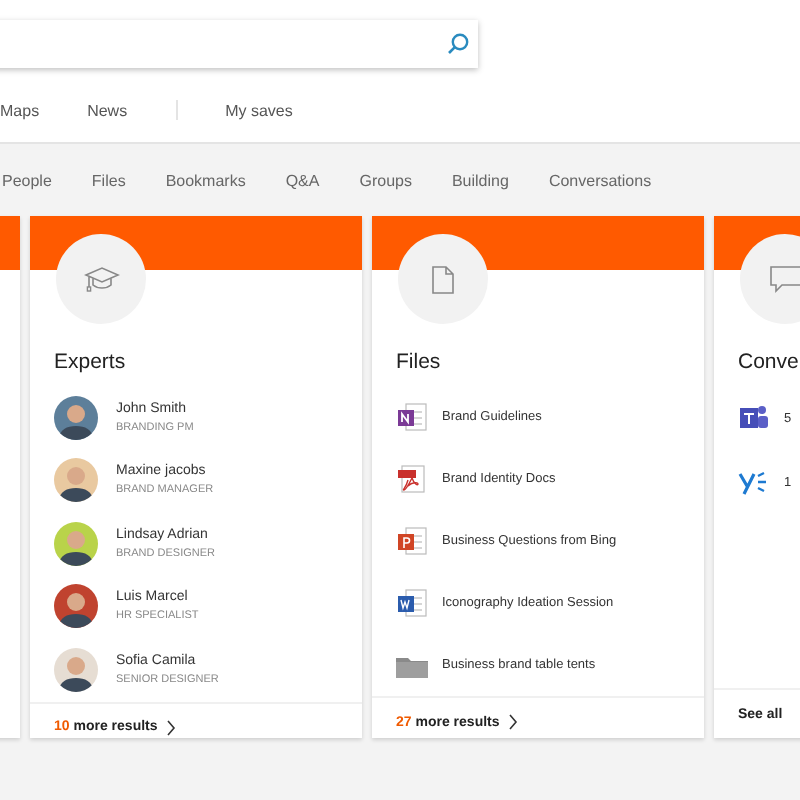 The height and width of the screenshot is (800, 800). Describe the element at coordinates (769, 362) in the screenshot. I see `card-title: Conve` at that location.